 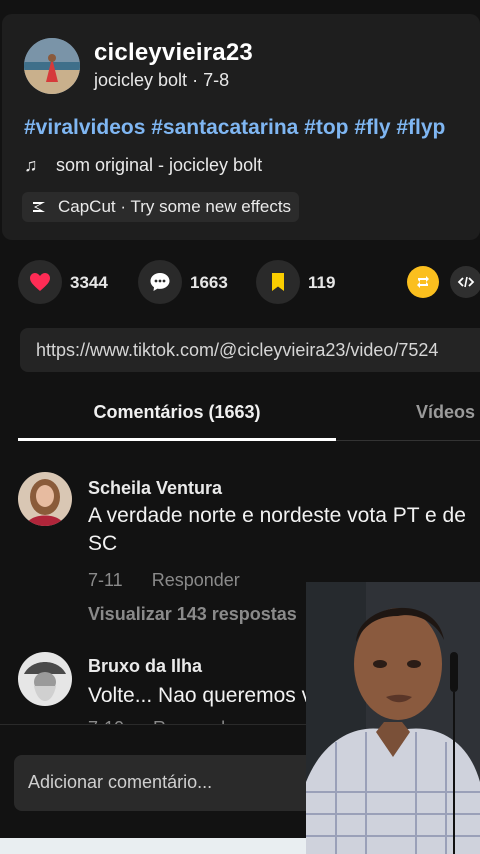 I want to click on bookmark-icon, so click(x=278, y=282).